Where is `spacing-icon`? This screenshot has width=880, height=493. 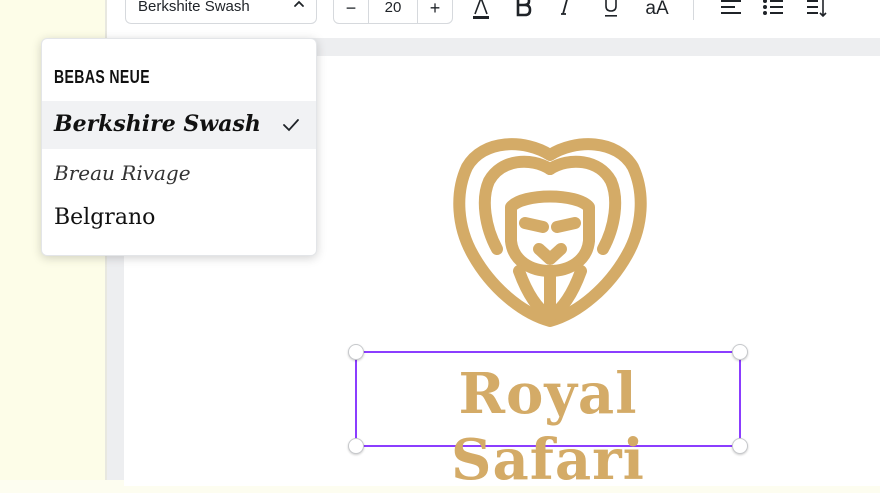
spacing-icon is located at coordinates (817, 10).